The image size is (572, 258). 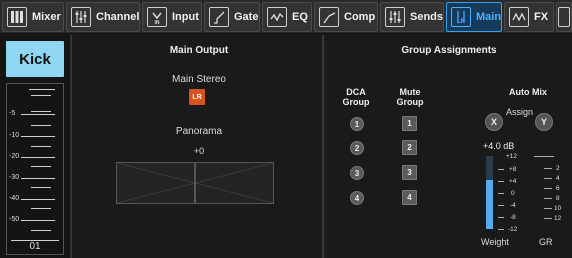 What do you see at coordinates (461, 22) in the screenshot?
I see `svg-text: LR` at bounding box center [461, 22].